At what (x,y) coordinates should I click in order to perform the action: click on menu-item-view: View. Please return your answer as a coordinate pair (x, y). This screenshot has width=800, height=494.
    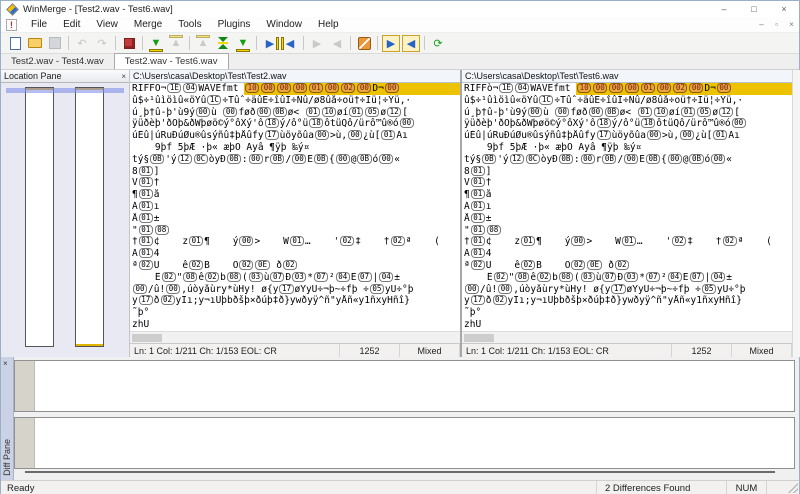
    Looking at the image, I should click on (107, 24).